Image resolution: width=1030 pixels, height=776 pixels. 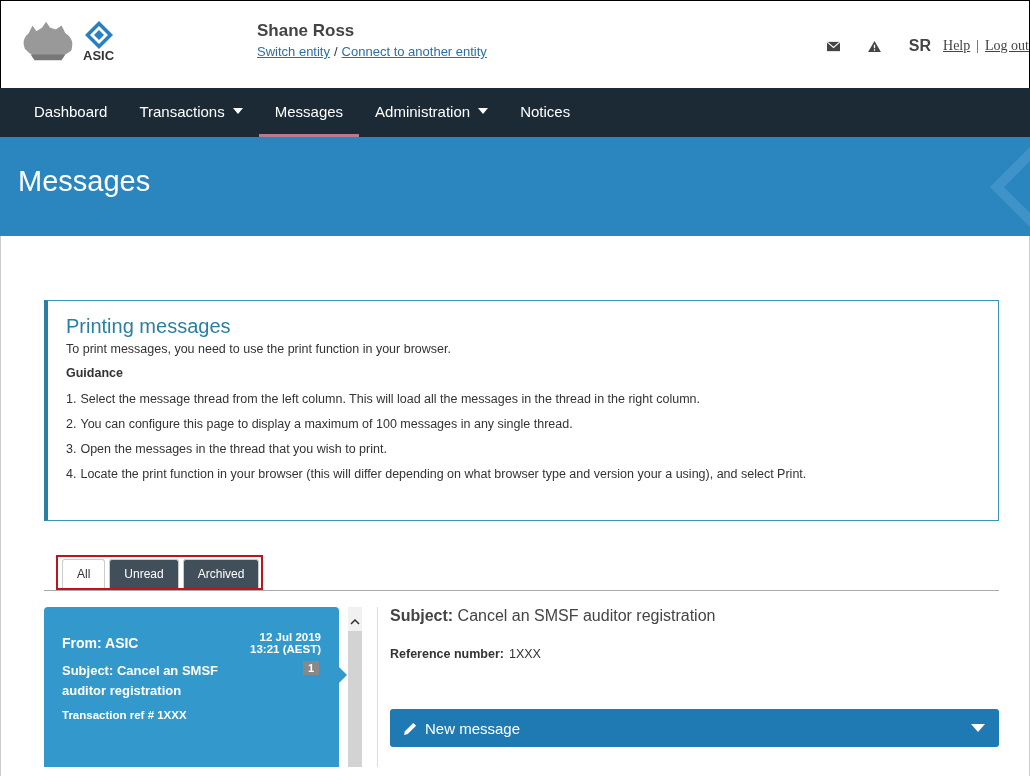 What do you see at coordinates (100, 643) in the screenshot?
I see `thread-from: From: ASIC` at bounding box center [100, 643].